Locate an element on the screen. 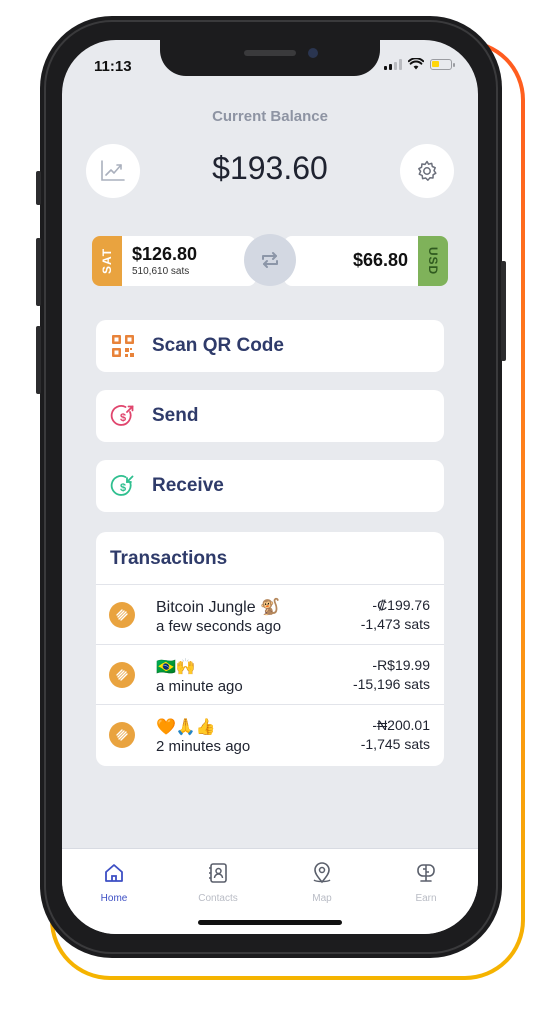 This screenshot has height=1009, width=560. tab-home: Home is located at coordinates (114, 881).